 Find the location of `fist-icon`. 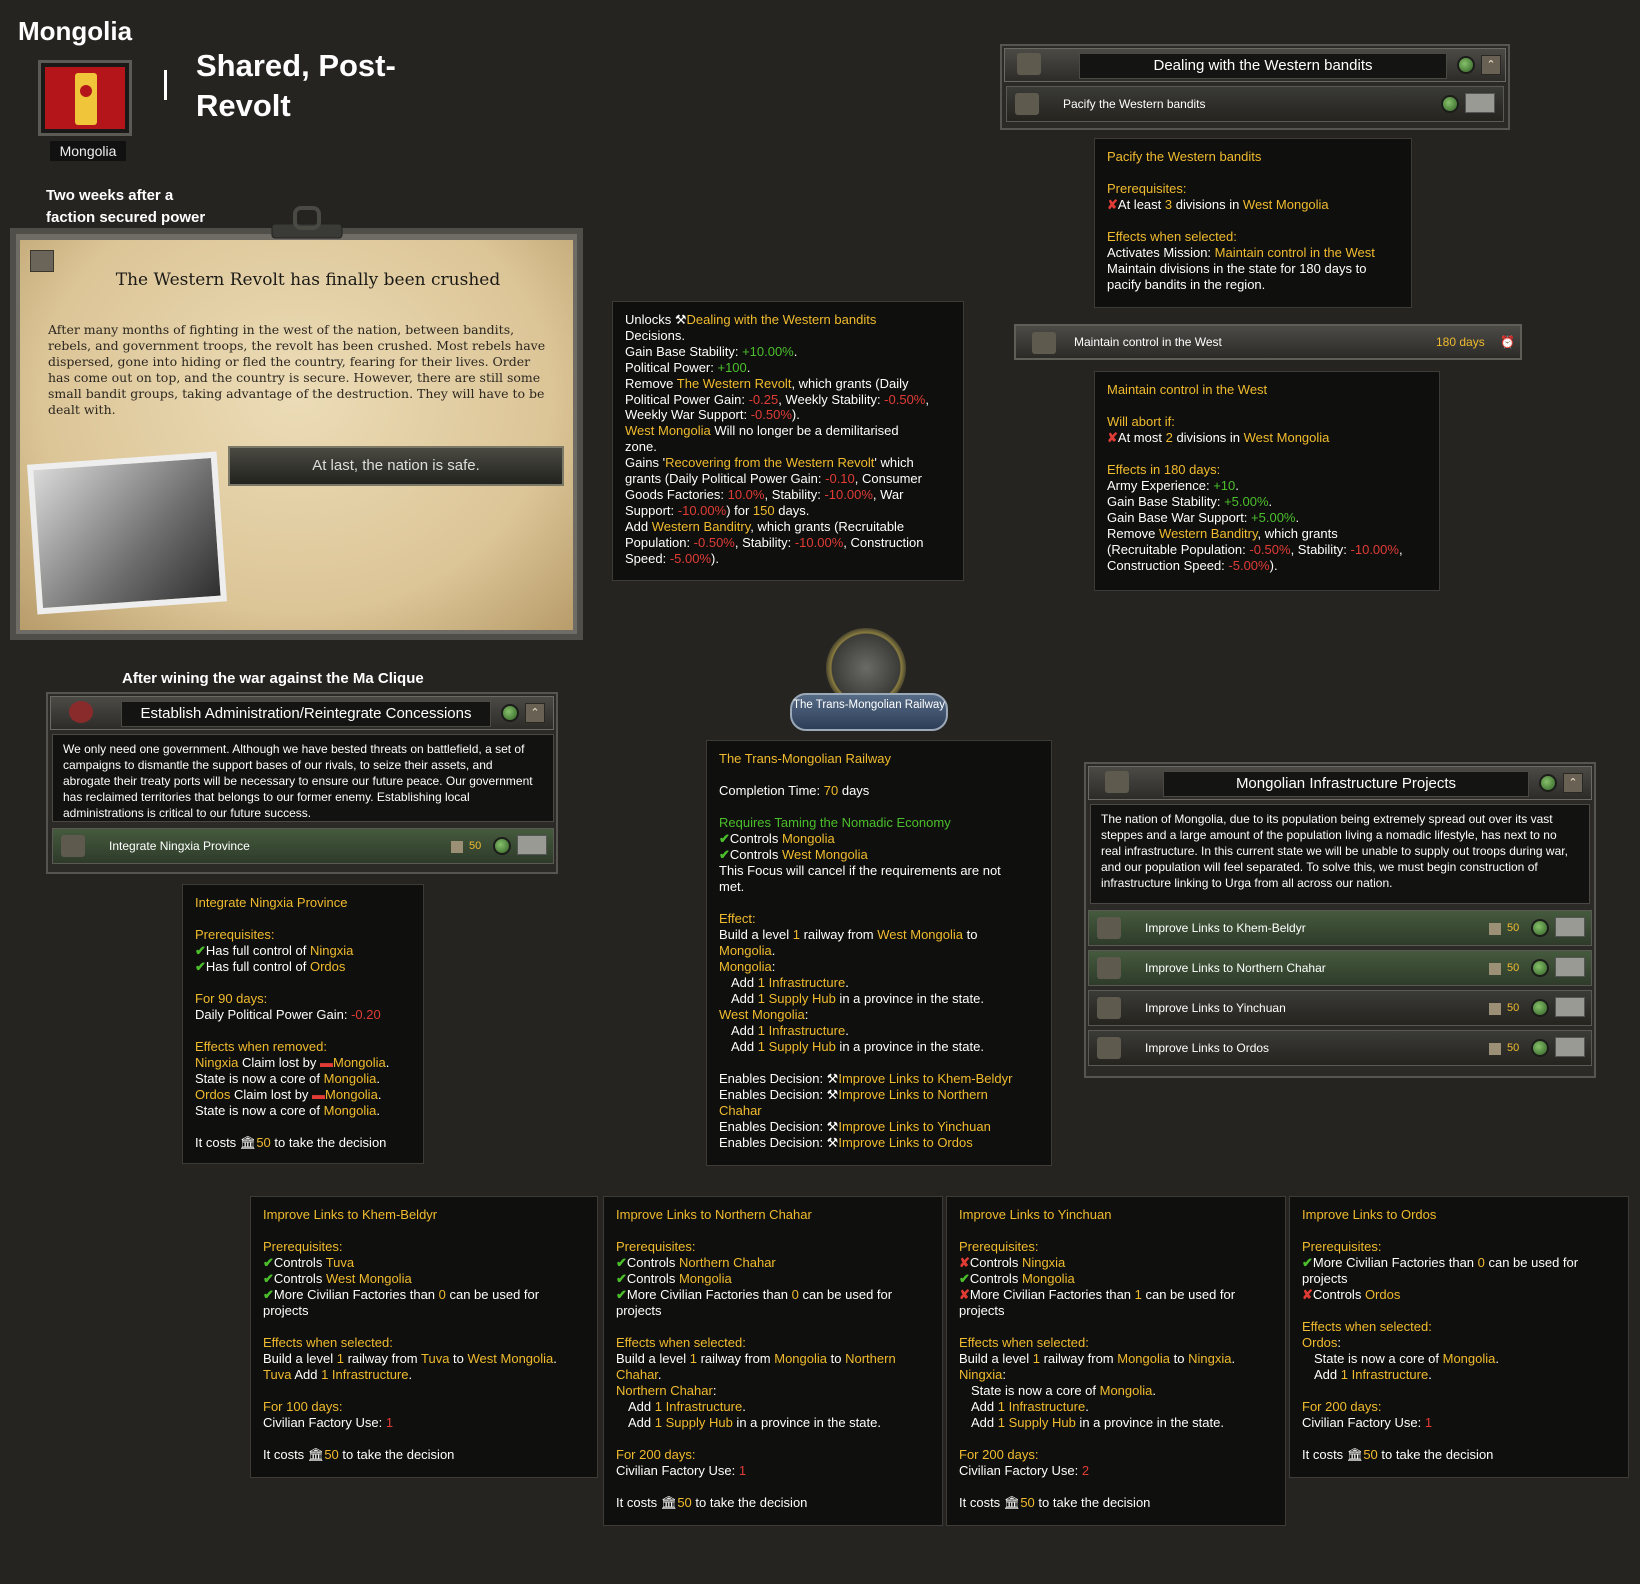

fist-icon is located at coordinates (1044, 343).